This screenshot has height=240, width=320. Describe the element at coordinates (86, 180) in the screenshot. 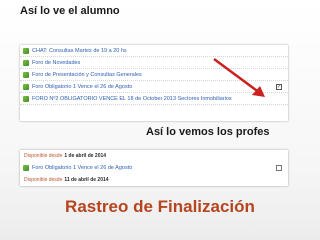

I see `availability-date: 11 de abril de 2014` at that location.